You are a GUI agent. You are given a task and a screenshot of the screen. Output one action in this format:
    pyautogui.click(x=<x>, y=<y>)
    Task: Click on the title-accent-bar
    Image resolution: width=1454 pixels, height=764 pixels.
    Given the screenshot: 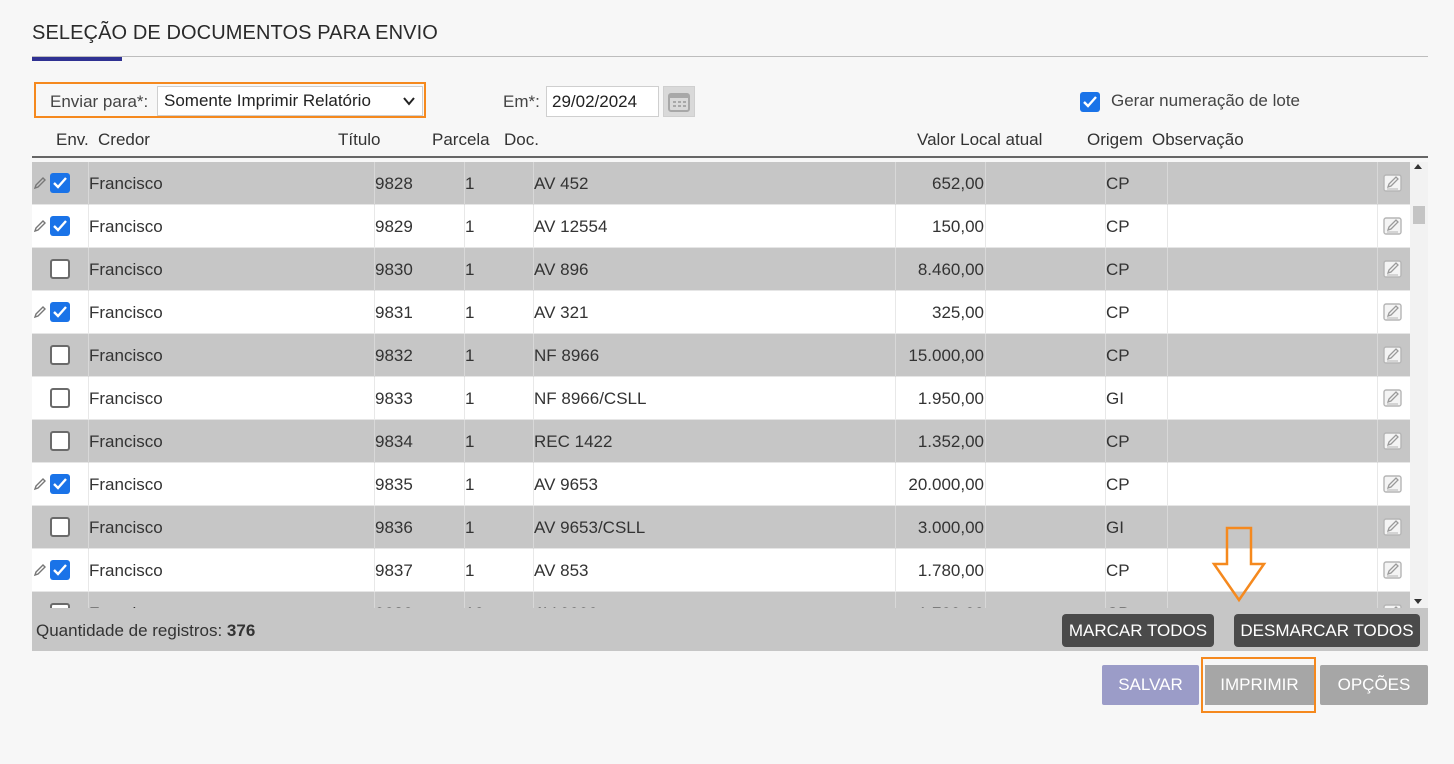 What is the action you would take?
    pyautogui.click(x=77, y=59)
    